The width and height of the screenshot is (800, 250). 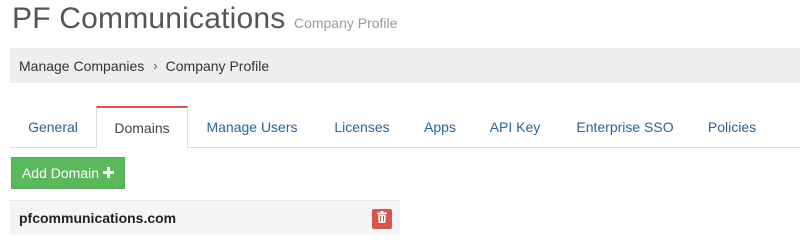 I want to click on page-title: PF Communications Company Profile, so click(x=204, y=19).